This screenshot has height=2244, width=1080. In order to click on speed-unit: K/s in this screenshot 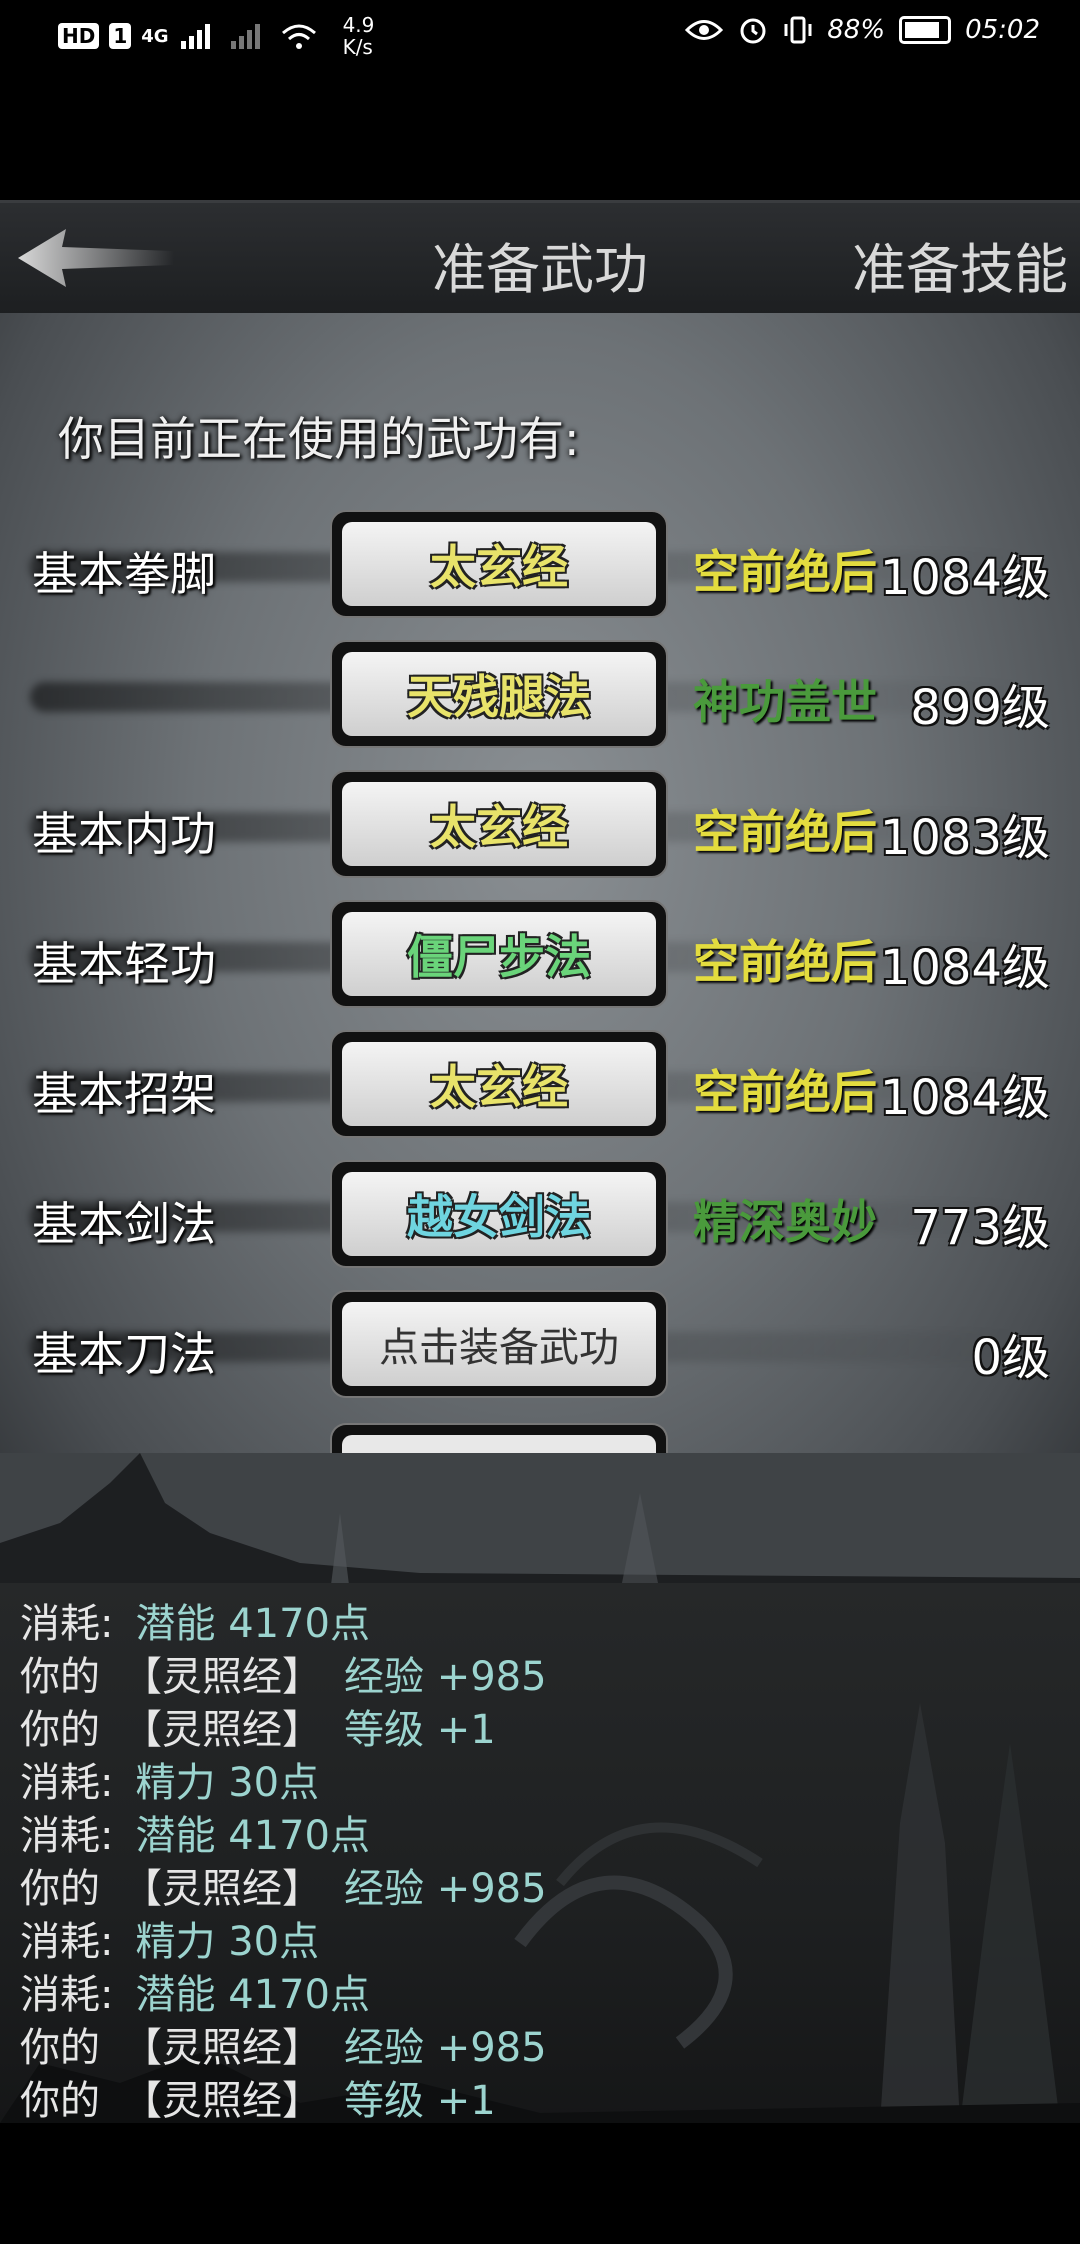, I will do `click(357, 47)`.